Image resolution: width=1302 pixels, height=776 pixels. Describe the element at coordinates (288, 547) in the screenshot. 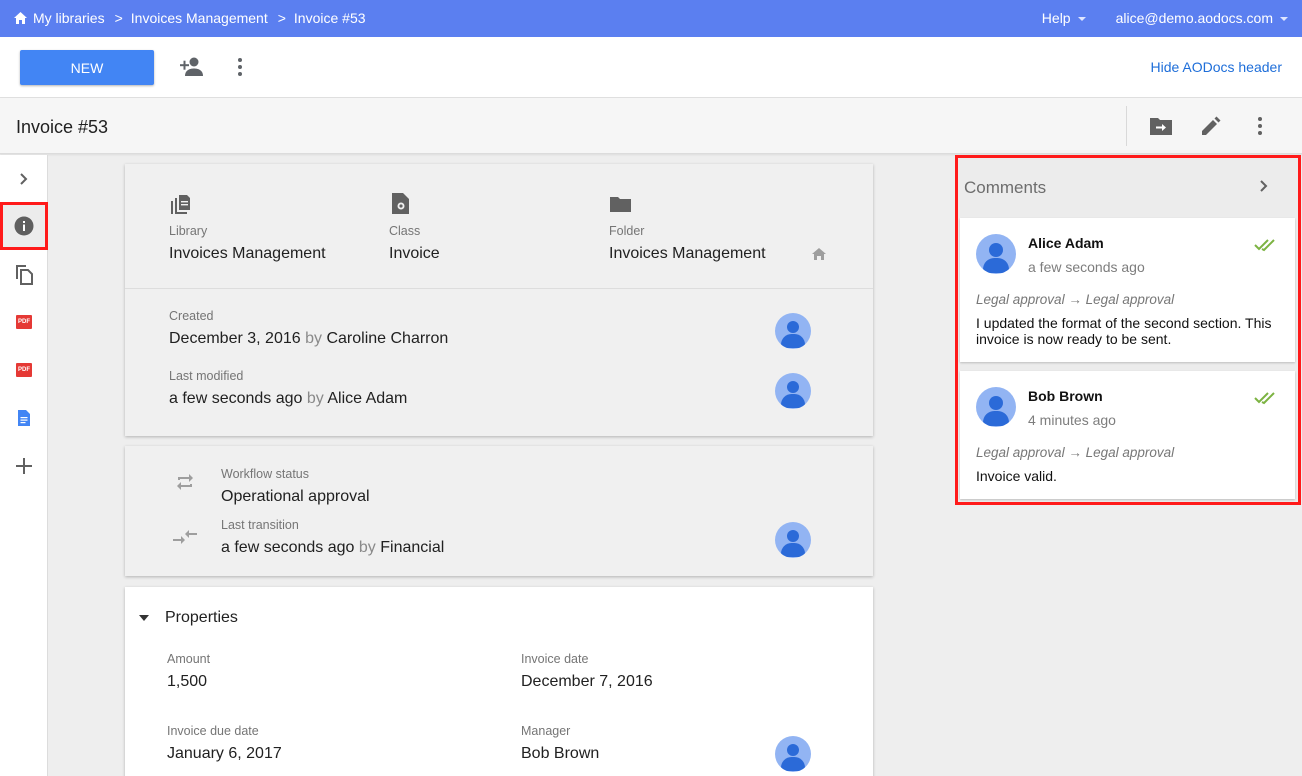

I see `transition-date: a few seconds ago` at that location.